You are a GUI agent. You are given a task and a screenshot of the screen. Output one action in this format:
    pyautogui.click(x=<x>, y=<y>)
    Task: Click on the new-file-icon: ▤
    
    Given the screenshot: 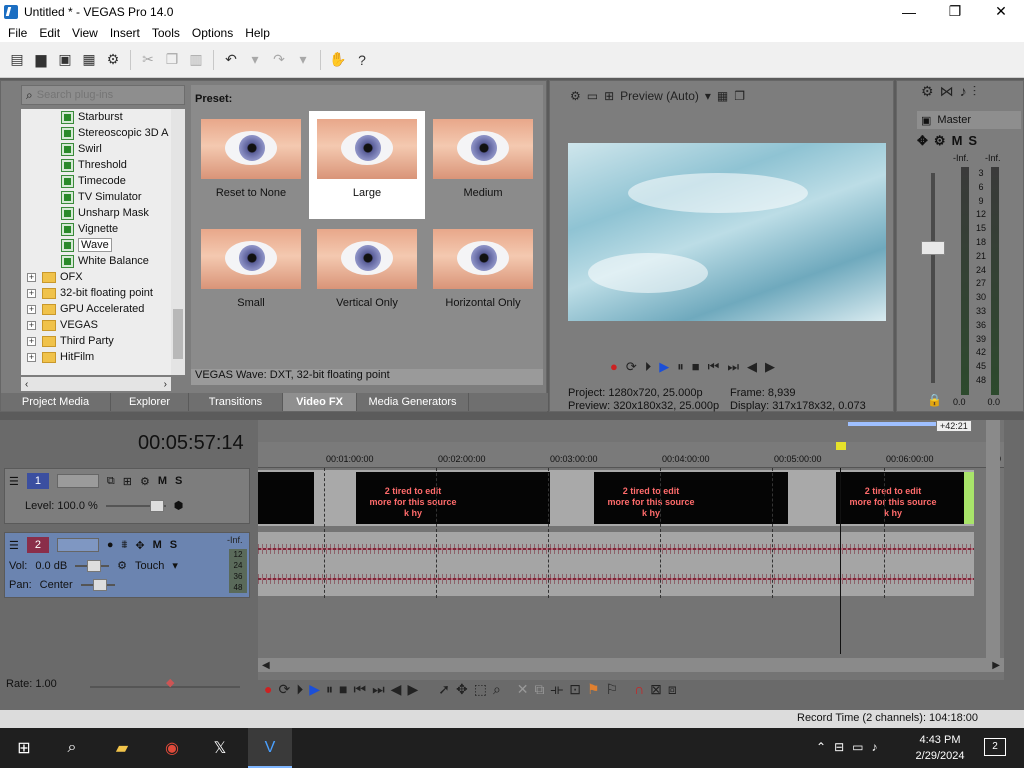 What is the action you would take?
    pyautogui.click(x=17, y=60)
    